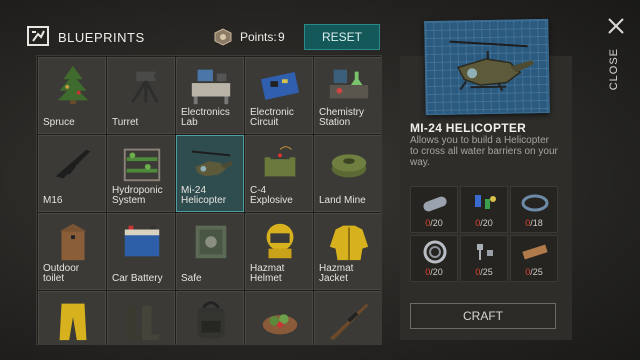 This screenshot has height=360, width=640. What do you see at coordinates (61, 273) in the screenshot?
I see `blueprint-label: Outdoor toilet` at bounding box center [61, 273].